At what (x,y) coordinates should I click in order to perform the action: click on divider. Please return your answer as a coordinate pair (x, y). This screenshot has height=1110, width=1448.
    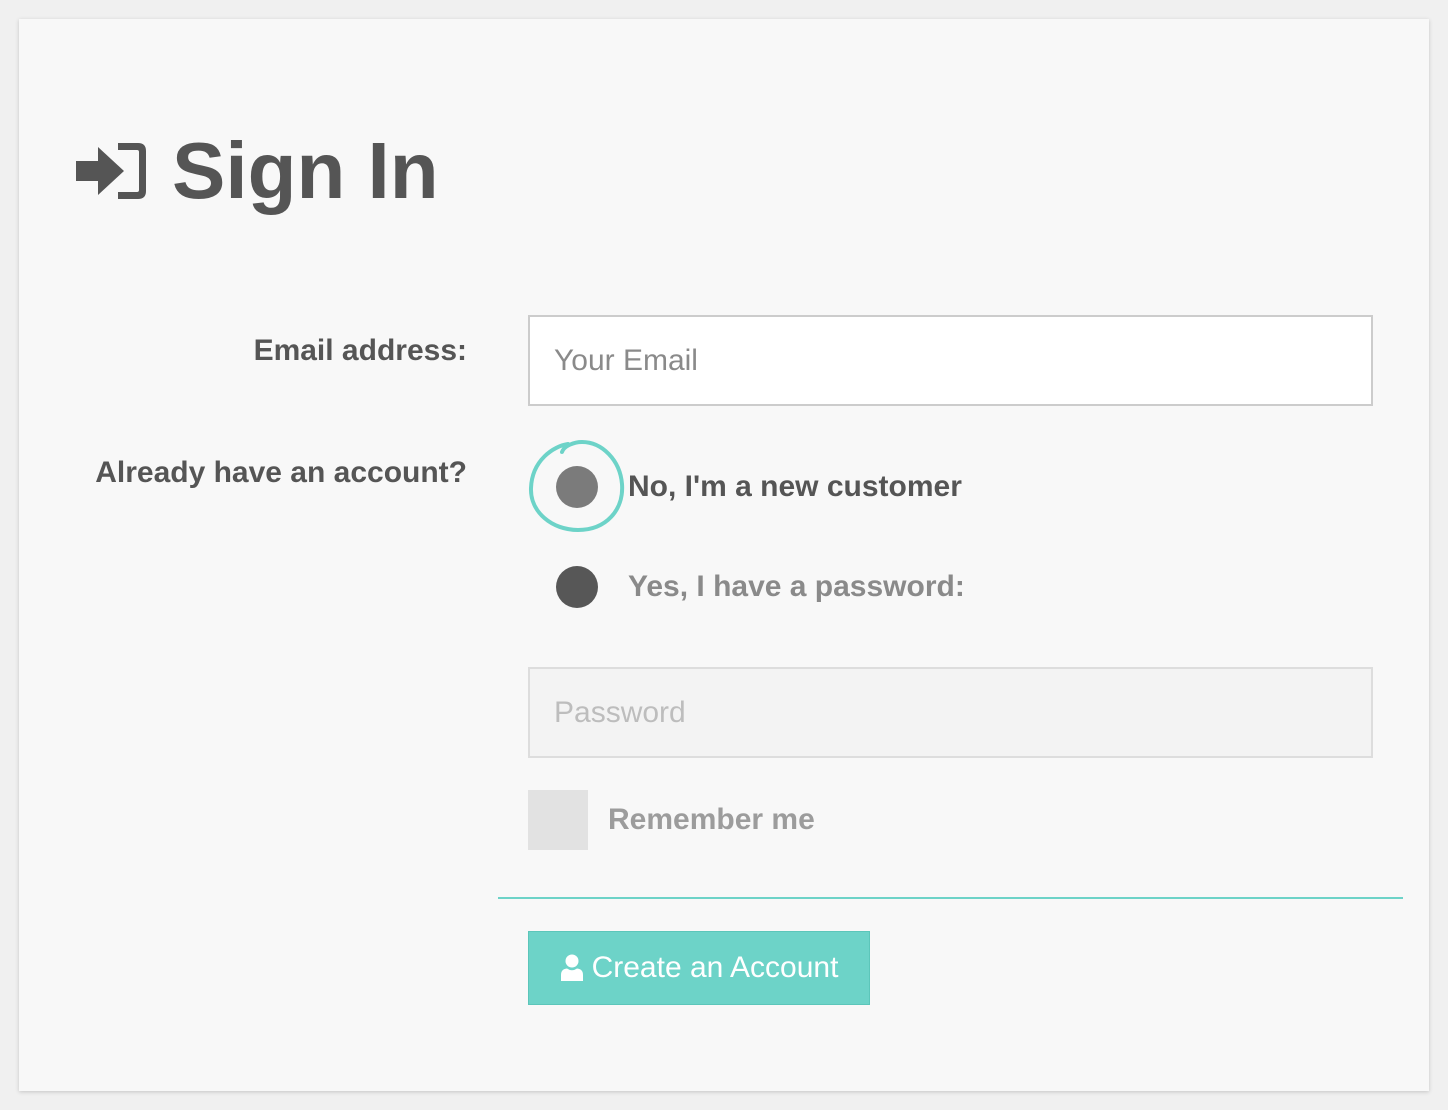
    Looking at the image, I should click on (950, 898).